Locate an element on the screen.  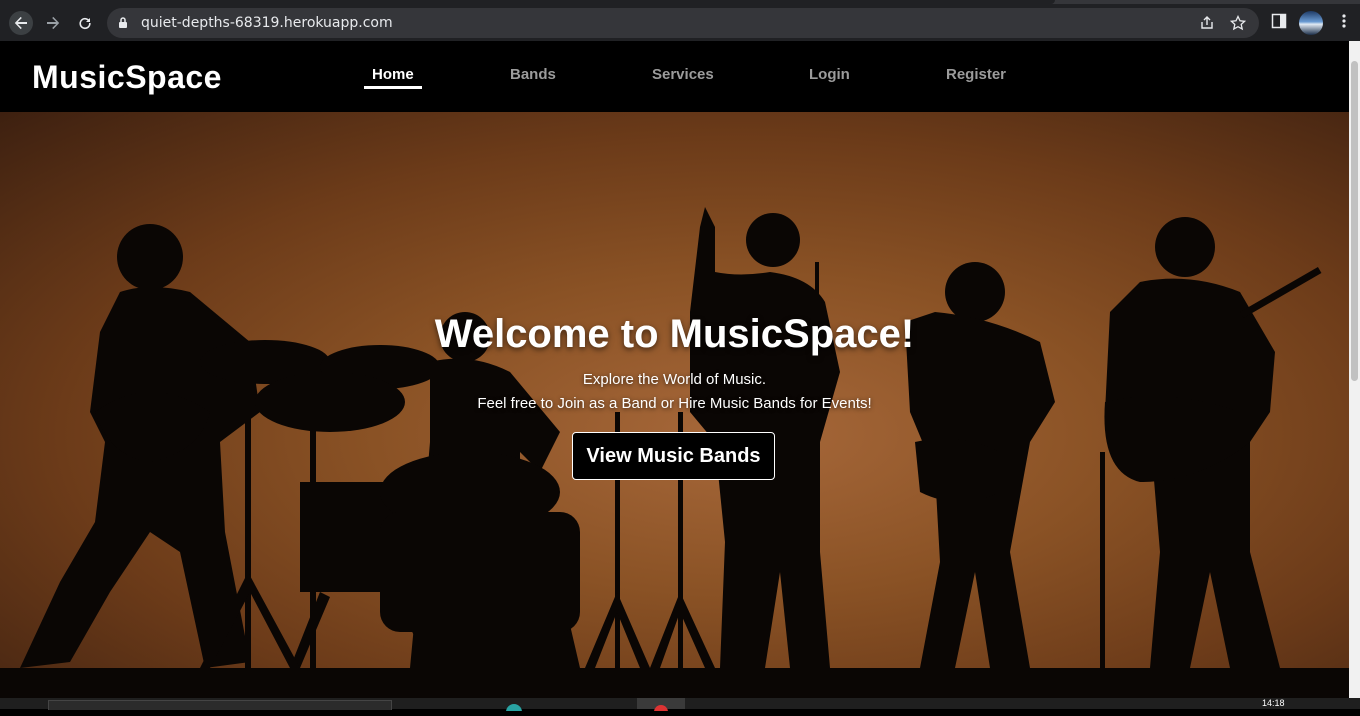
url-text: quiet-depths-68319.herokuapp.com is located at coordinates (267, 23).